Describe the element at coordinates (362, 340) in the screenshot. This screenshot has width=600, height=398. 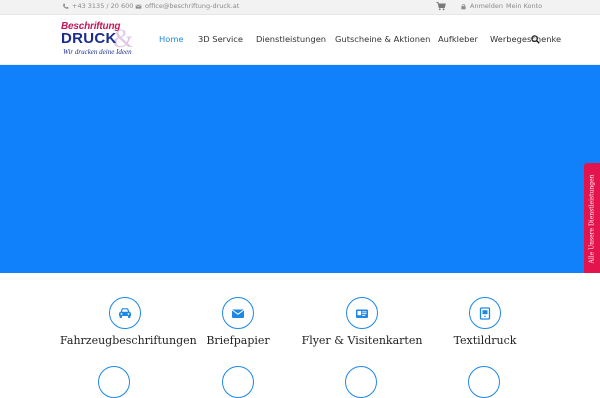
I see `service-label: Flyer & Visitenkarten` at that location.